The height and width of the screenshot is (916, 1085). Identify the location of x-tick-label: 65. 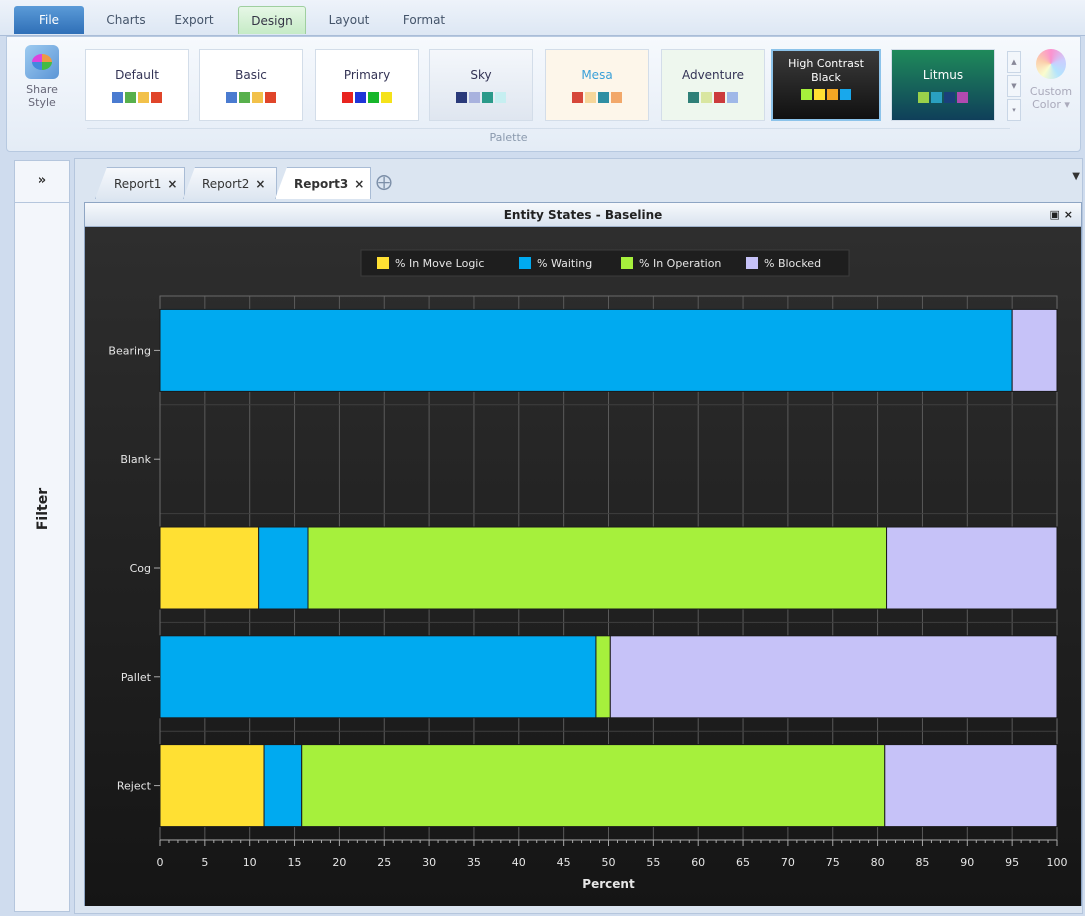
(743, 862).